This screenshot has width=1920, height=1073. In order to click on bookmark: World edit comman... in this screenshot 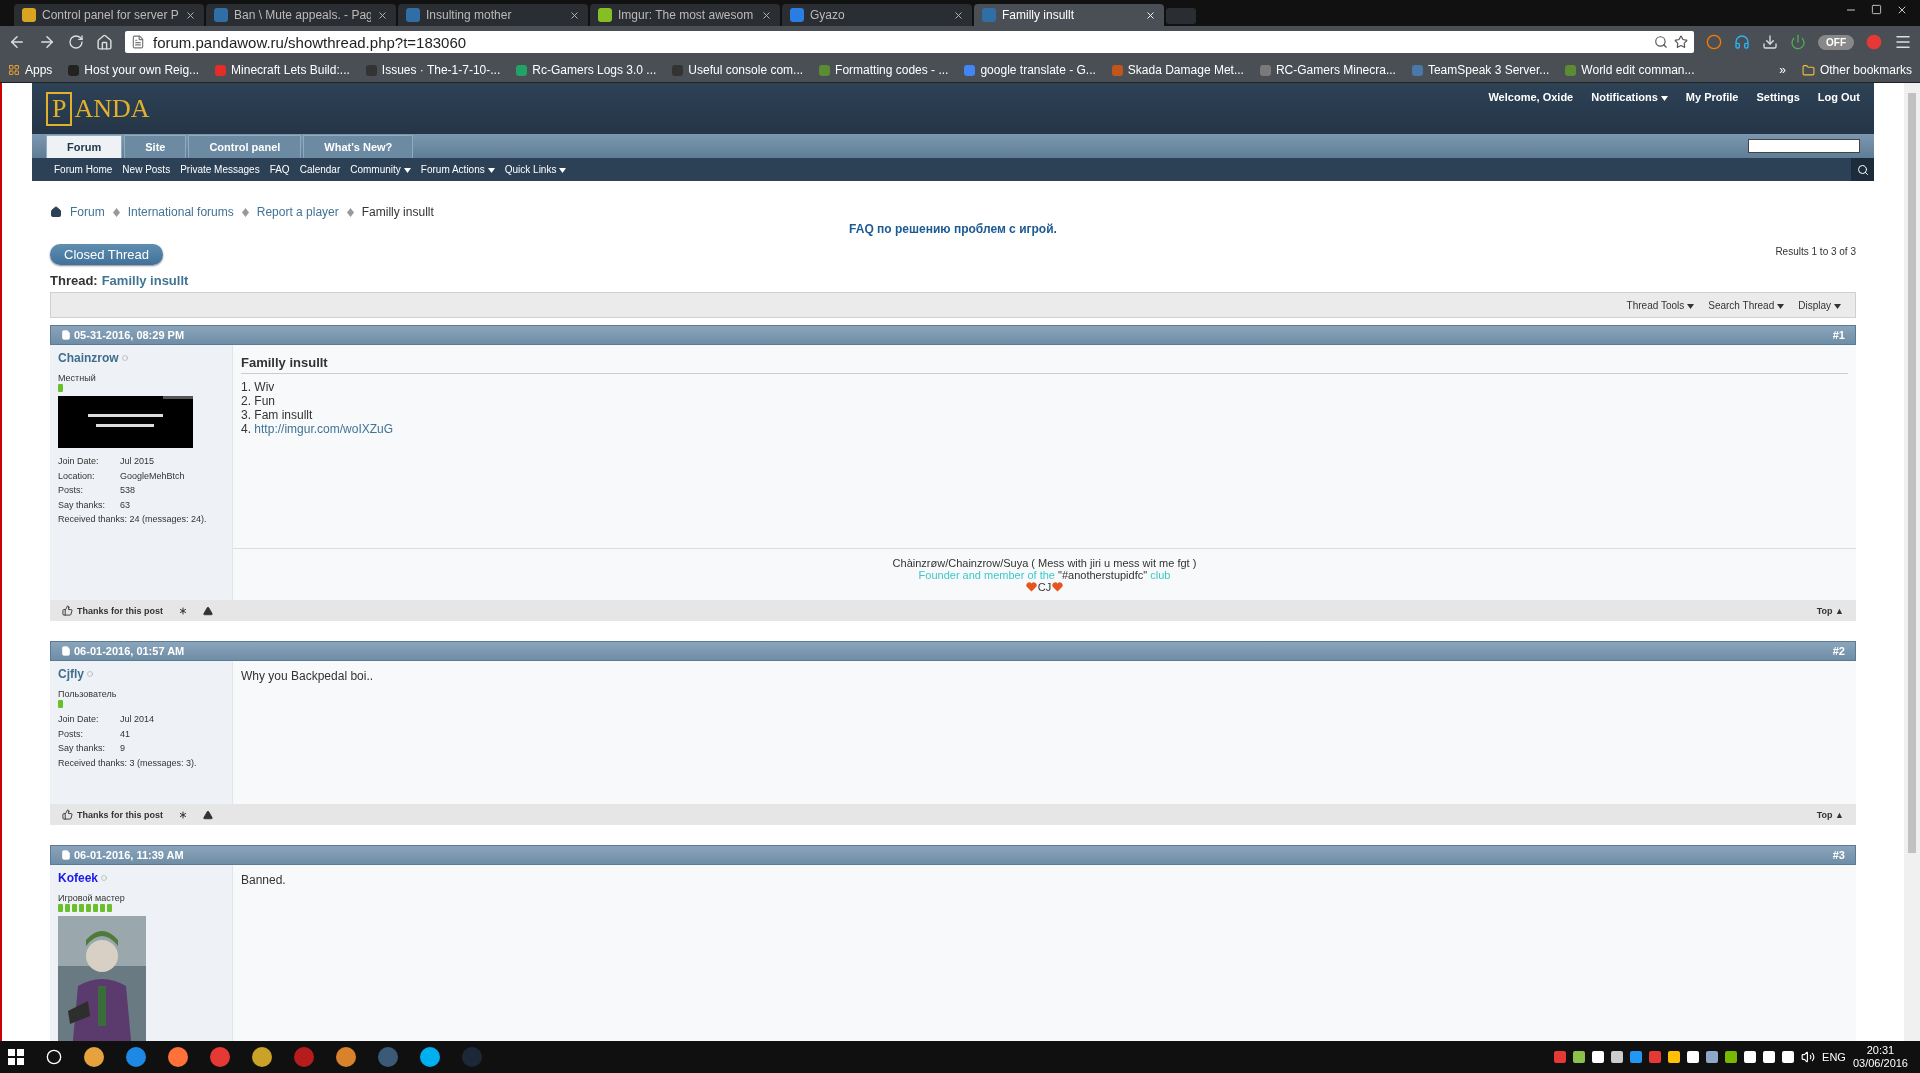, I will do `click(1630, 70)`.